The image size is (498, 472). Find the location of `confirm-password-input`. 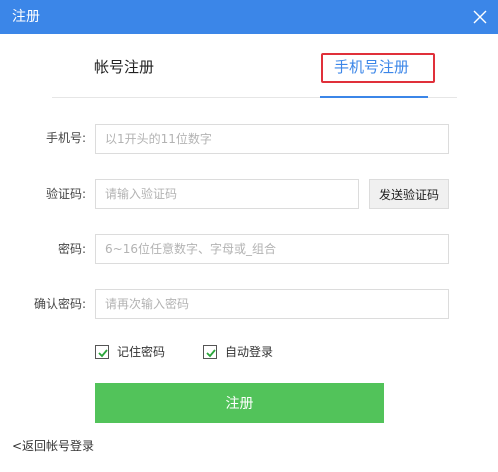

confirm-password-input is located at coordinates (272, 304).